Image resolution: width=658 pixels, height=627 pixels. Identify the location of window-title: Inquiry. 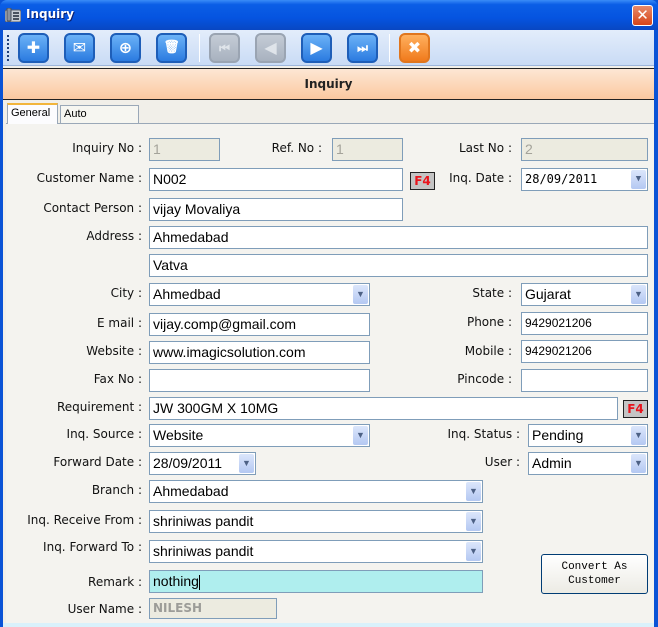
(50, 14).